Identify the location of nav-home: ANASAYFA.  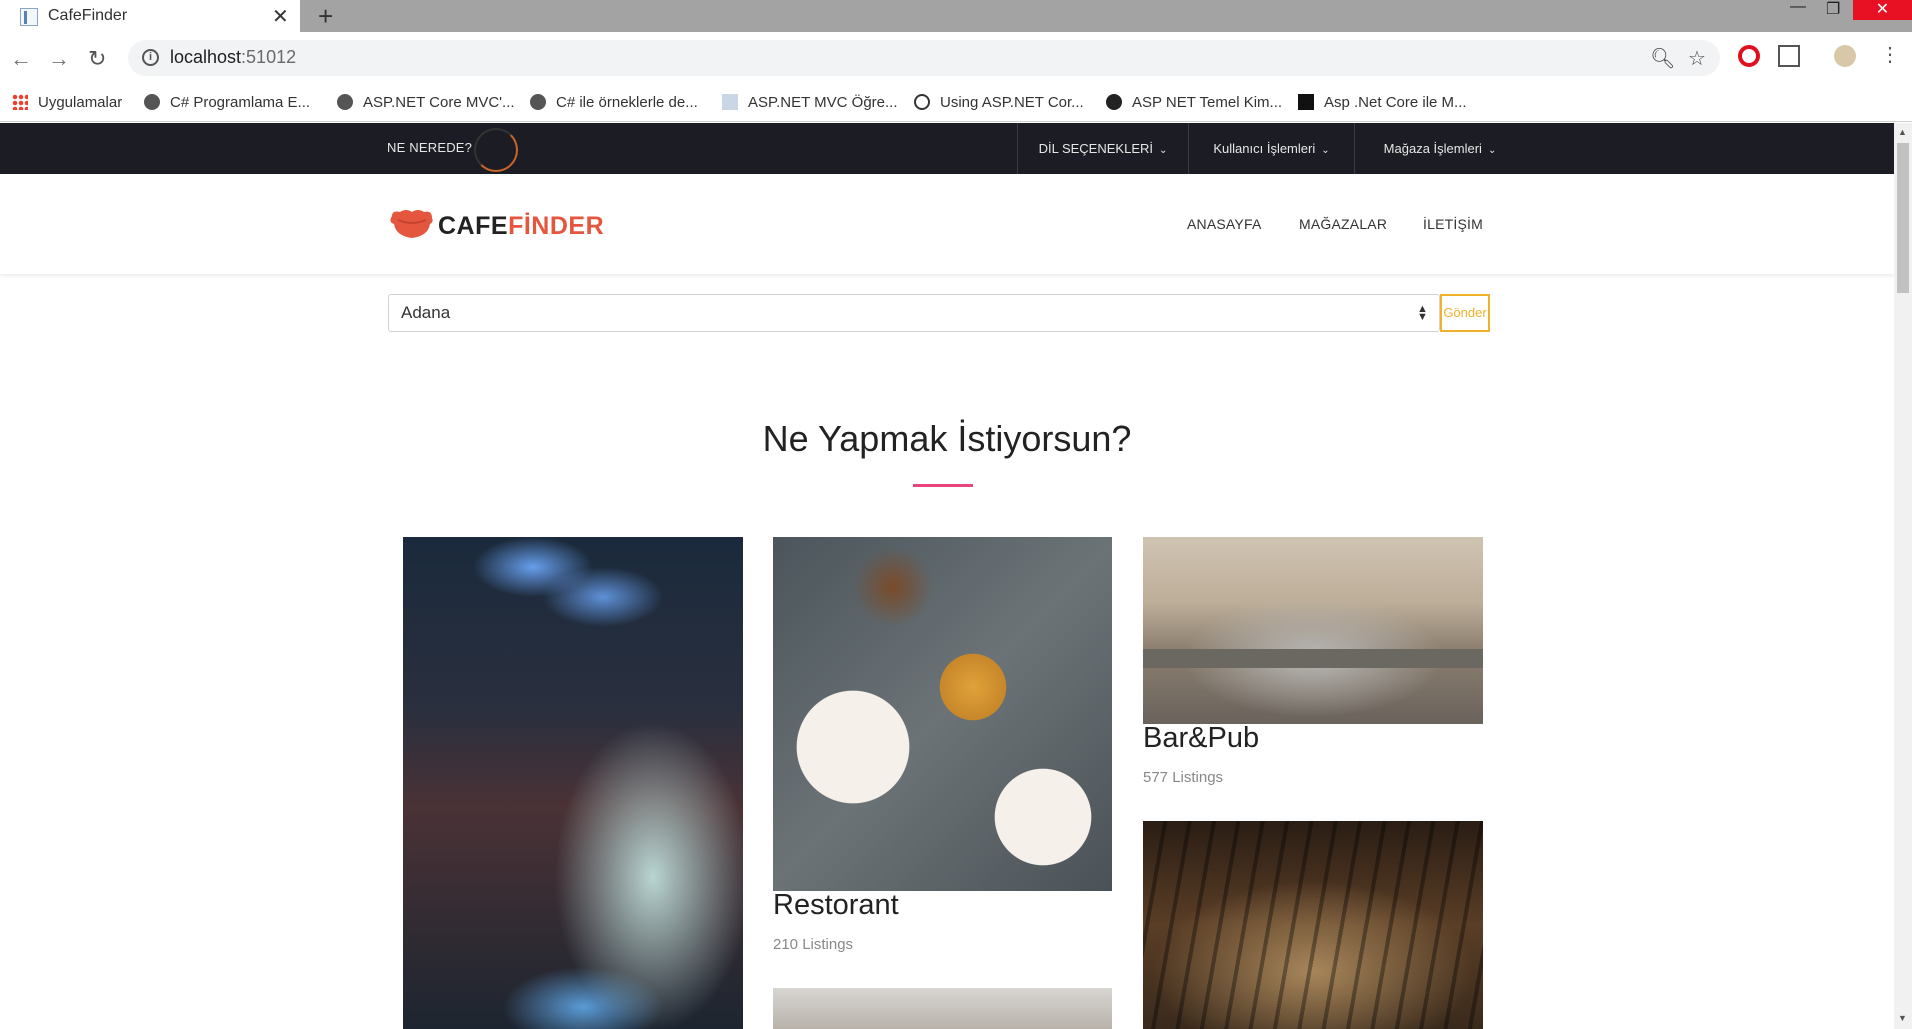
(1224, 224).